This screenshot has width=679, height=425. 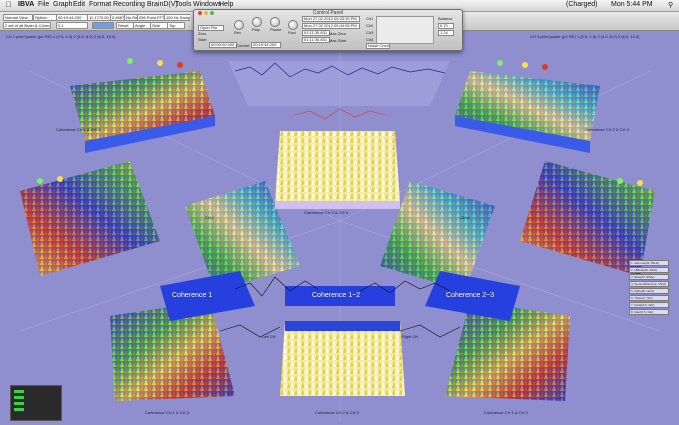 What do you see at coordinates (465, 217) in the screenshot?
I see `ch4-label: CH 4` at bounding box center [465, 217].